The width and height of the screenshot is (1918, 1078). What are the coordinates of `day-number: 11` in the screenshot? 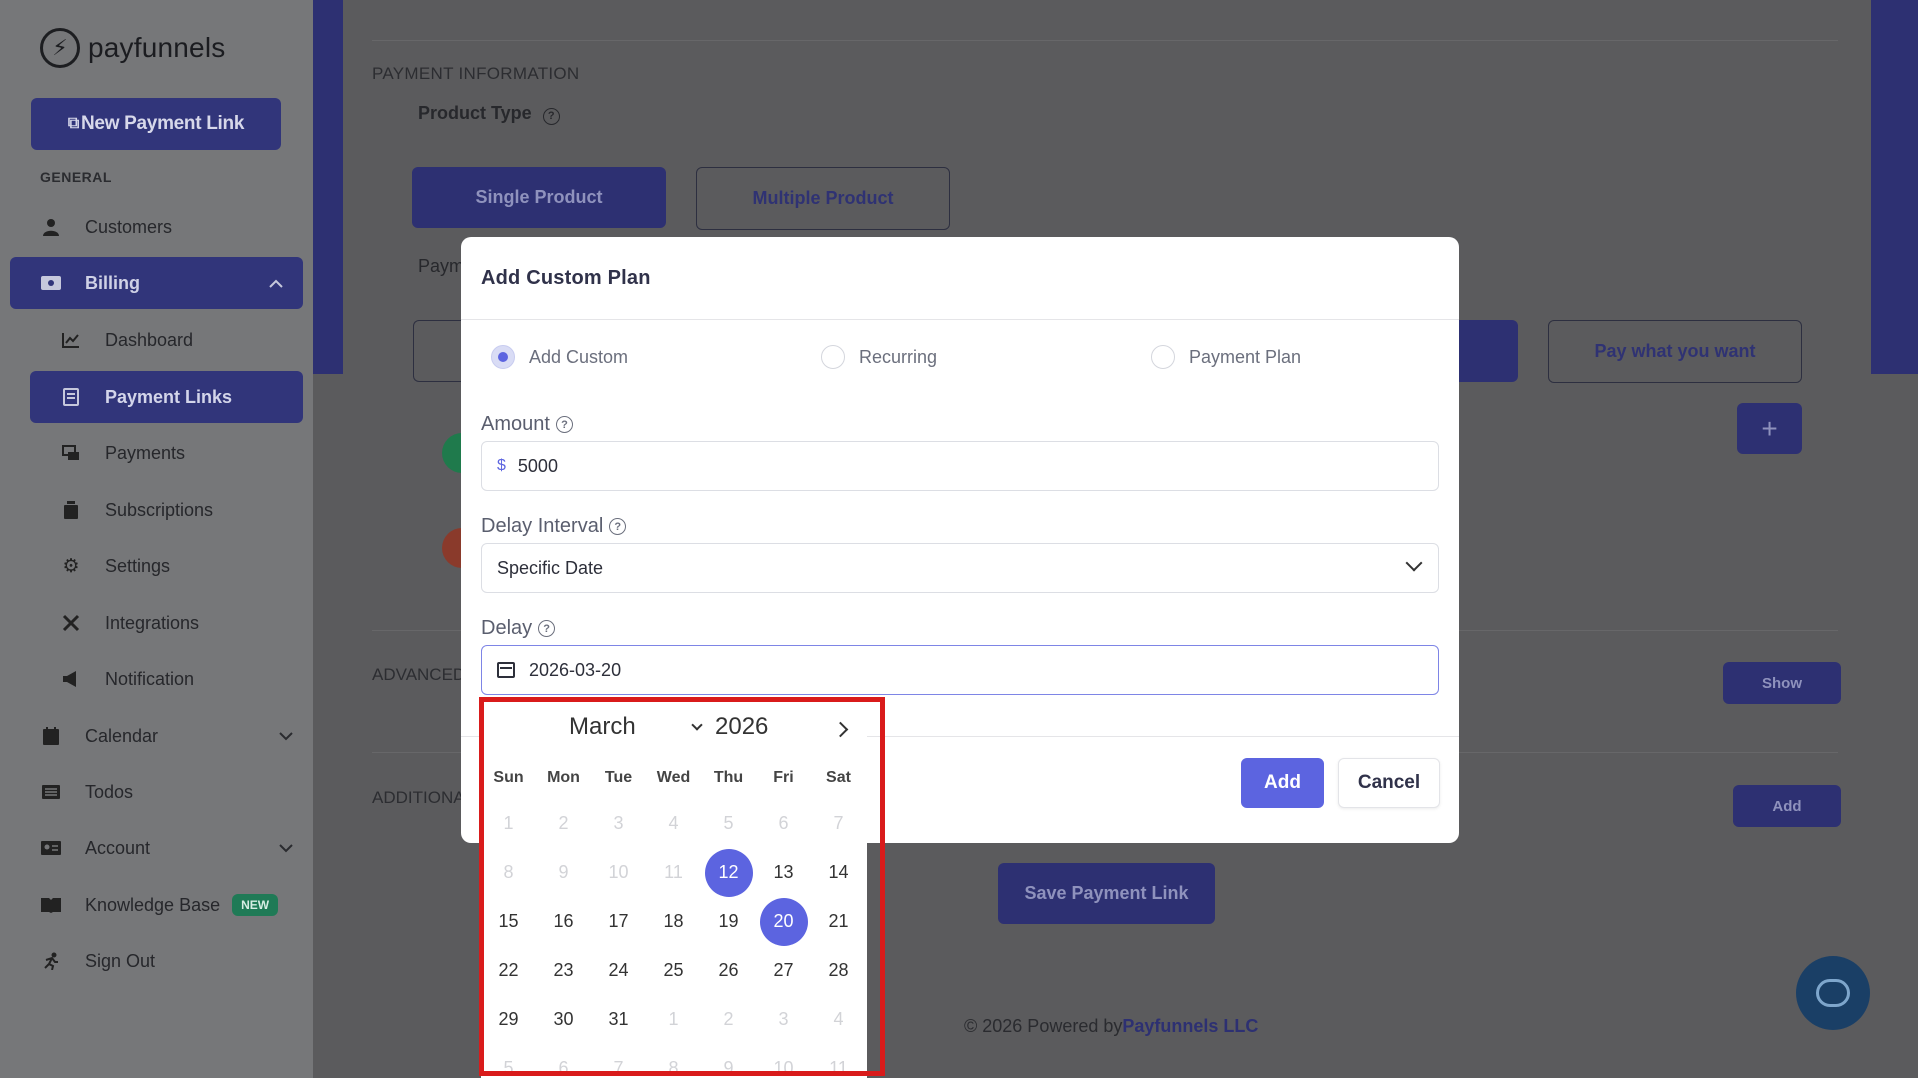 It's located at (839, 1061).